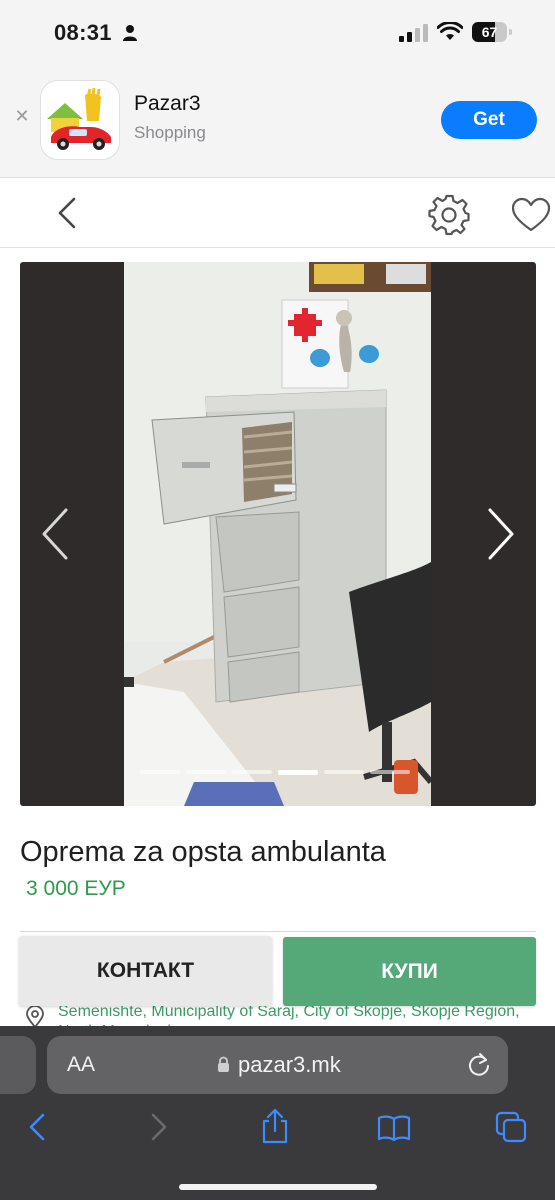 This screenshot has height=1200, width=555. I want to click on app-install-banner: ✕ Pazar3 Shopping Get, so click(277, 121).